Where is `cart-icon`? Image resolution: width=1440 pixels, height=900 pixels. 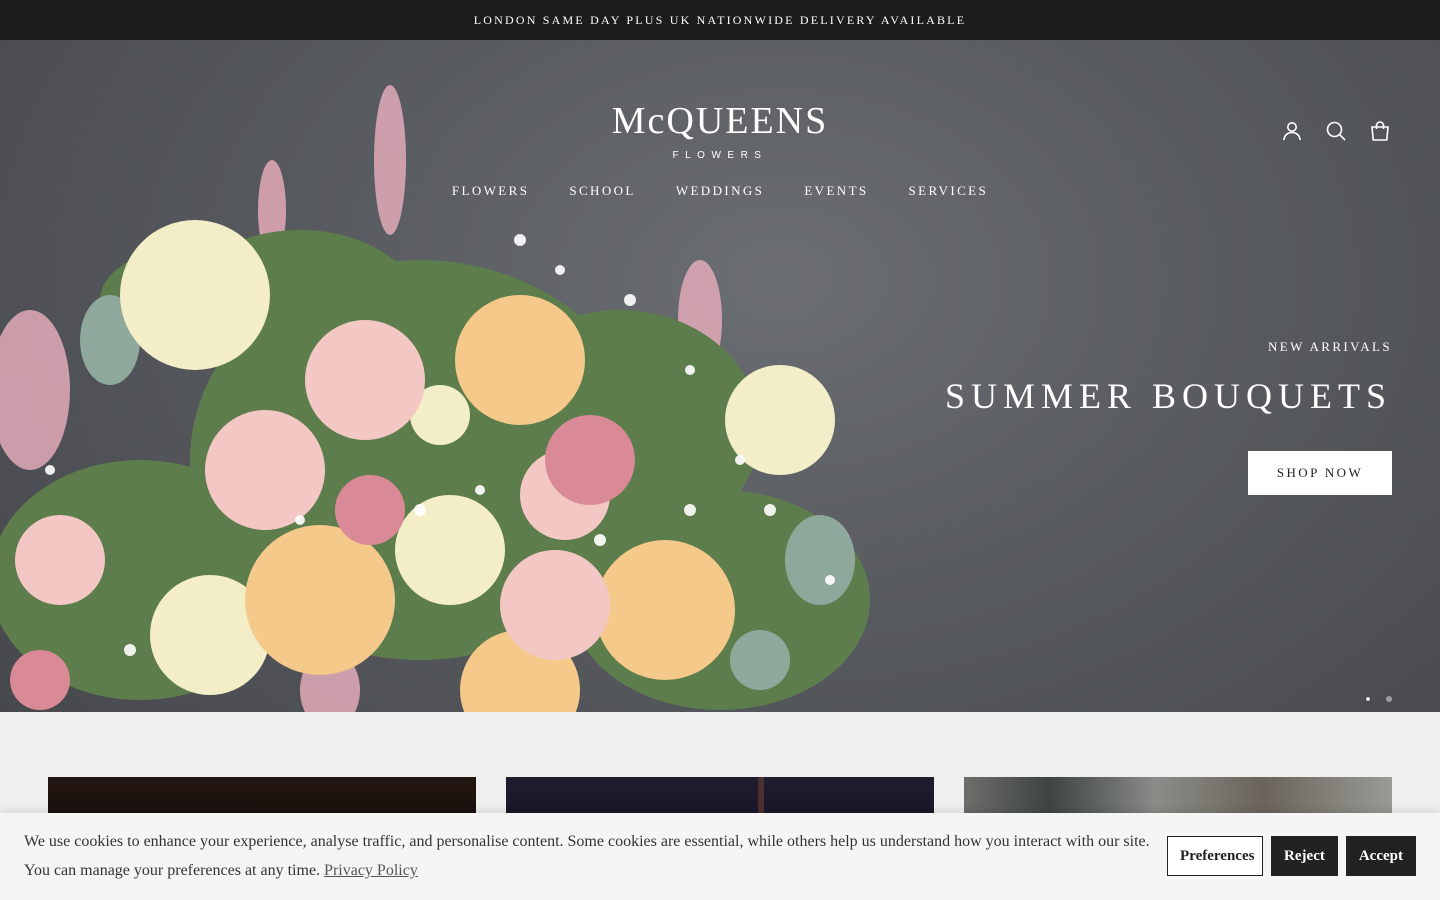 cart-icon is located at coordinates (1380, 131).